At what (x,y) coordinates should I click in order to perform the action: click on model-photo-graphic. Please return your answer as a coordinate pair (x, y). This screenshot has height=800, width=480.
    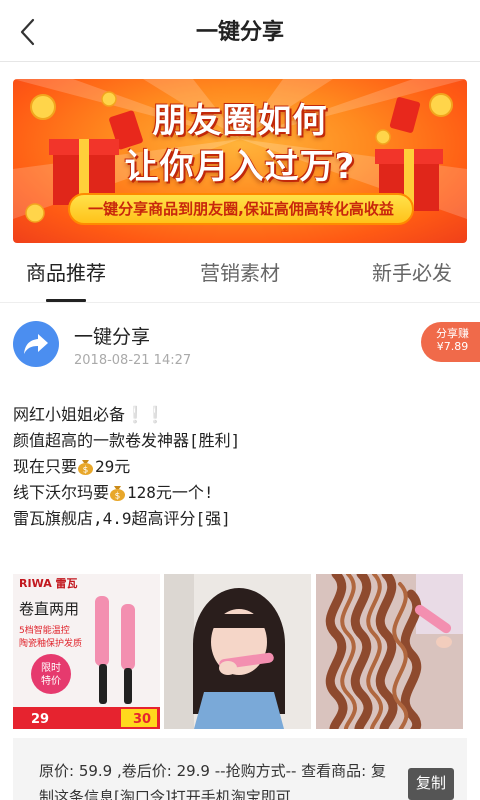
    Looking at the image, I should click on (237, 651).